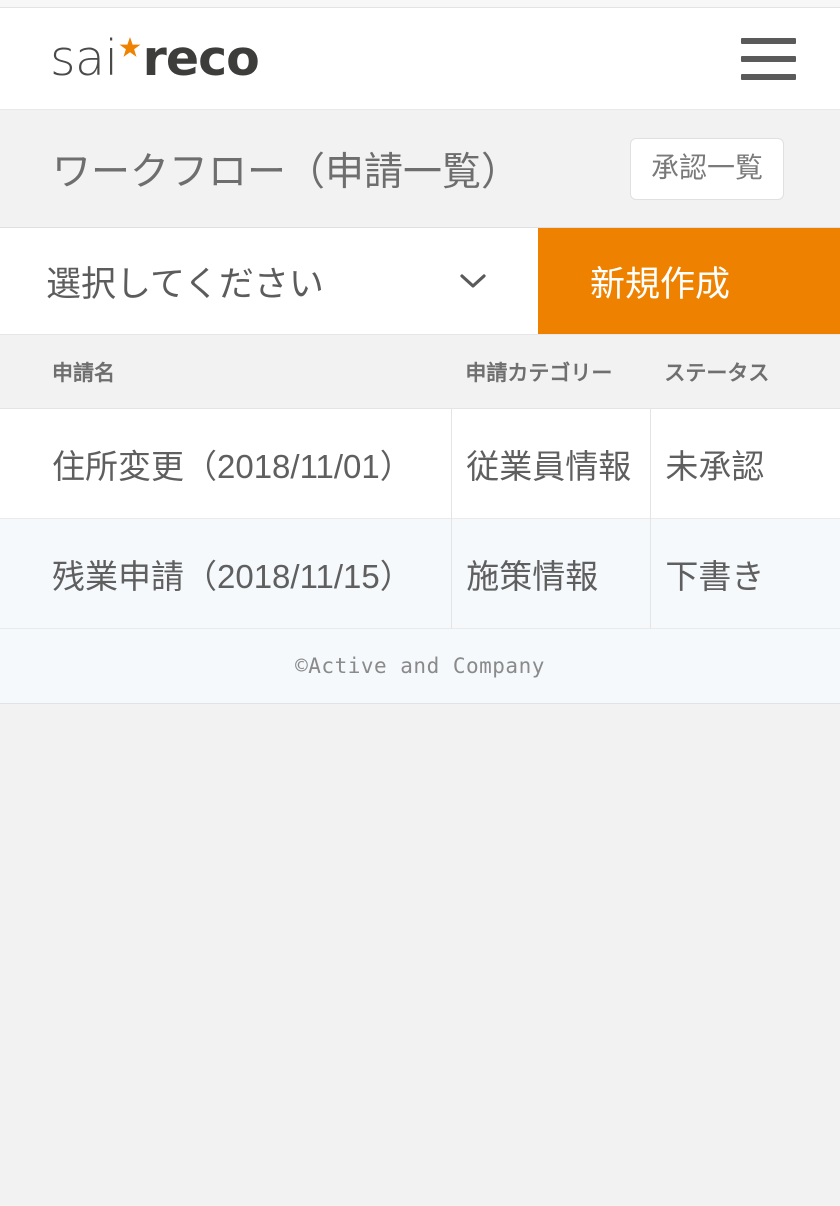 The height and width of the screenshot is (1206, 840). I want to click on page-footer: ©Active and Company, so click(420, 666).